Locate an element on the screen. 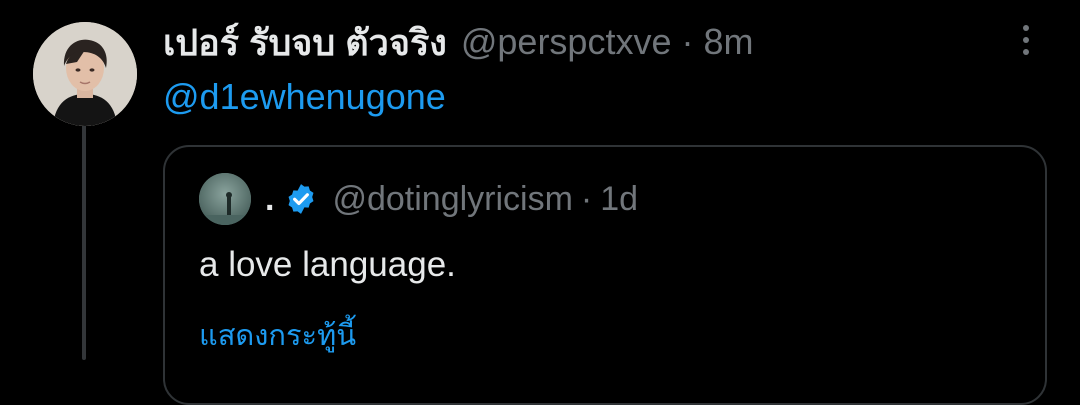 This screenshot has height=405, width=1080. quoted-tweet-text: a love language. is located at coordinates (327, 264).